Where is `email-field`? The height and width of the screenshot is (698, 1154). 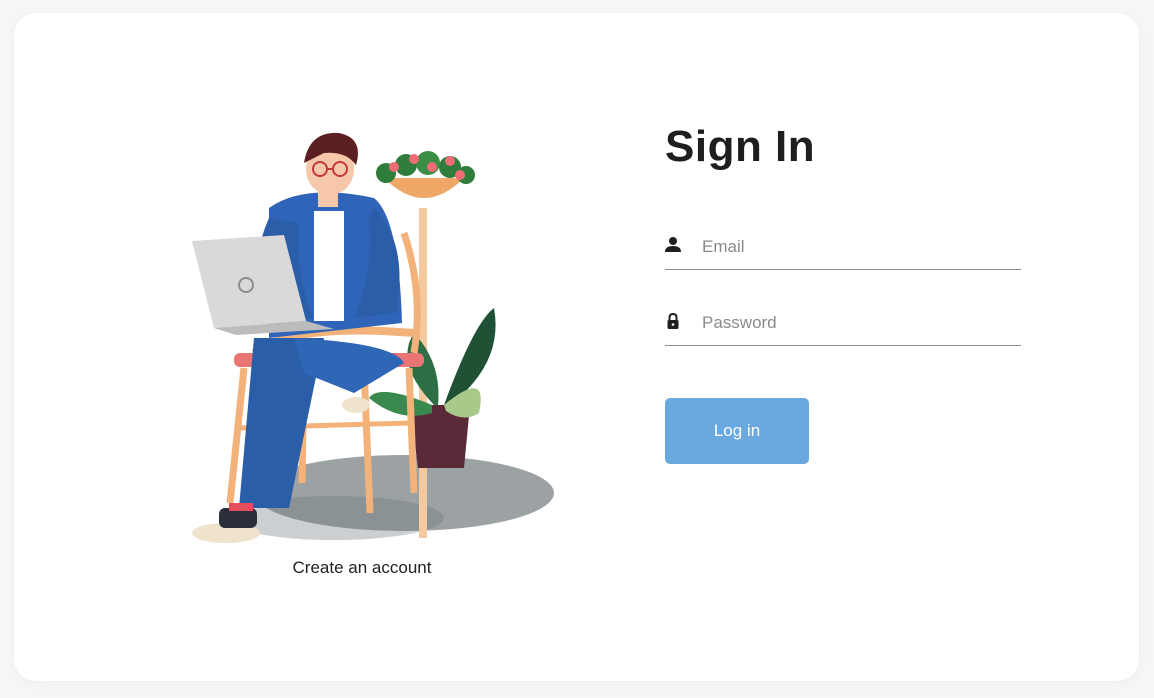
email-field is located at coordinates (843, 249).